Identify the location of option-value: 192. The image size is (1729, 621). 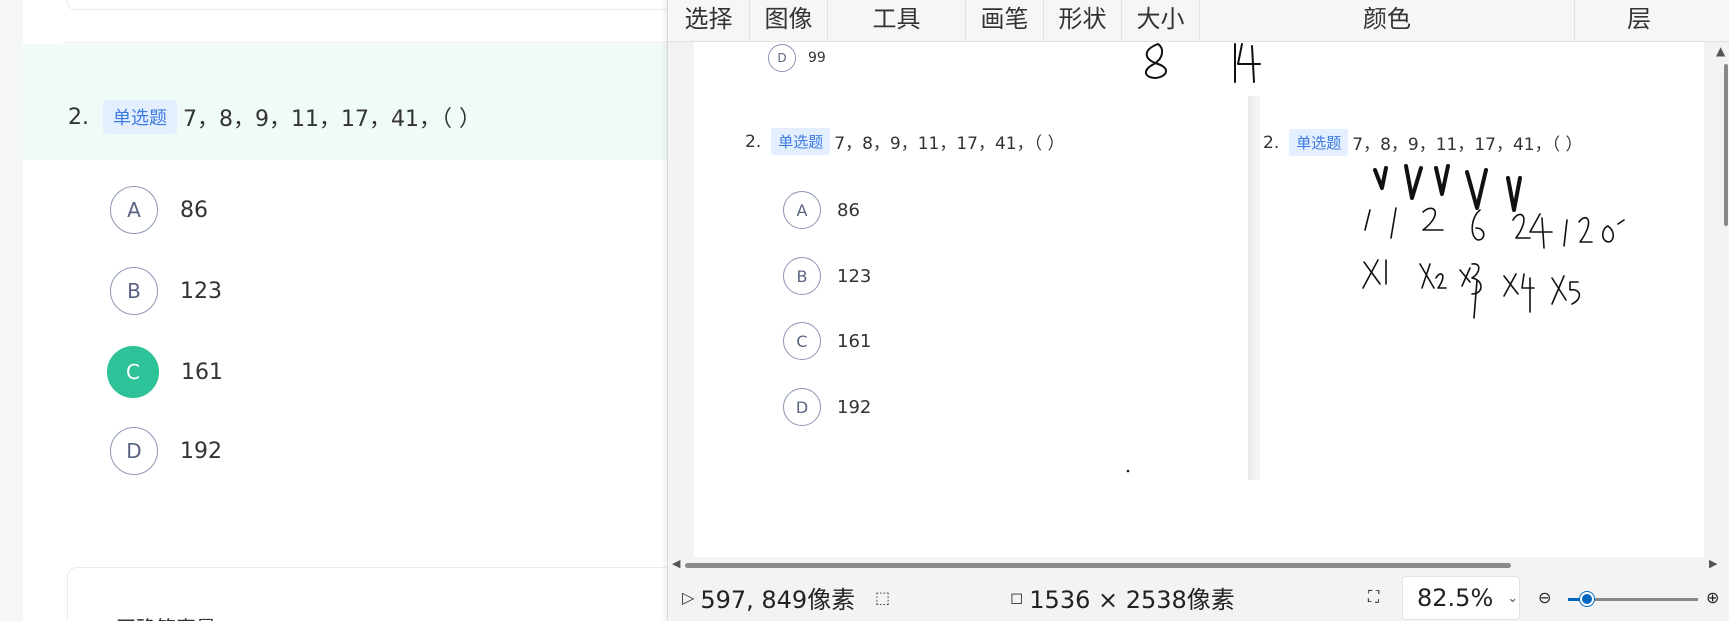
(201, 451).